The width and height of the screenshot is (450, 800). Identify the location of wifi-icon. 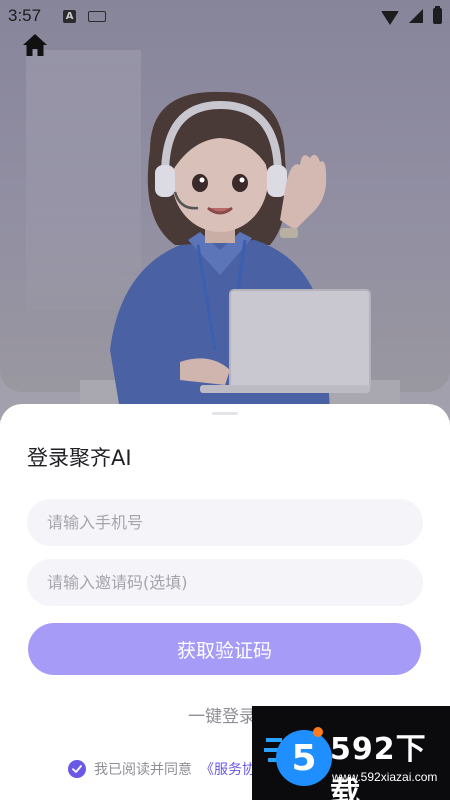
(390, 18).